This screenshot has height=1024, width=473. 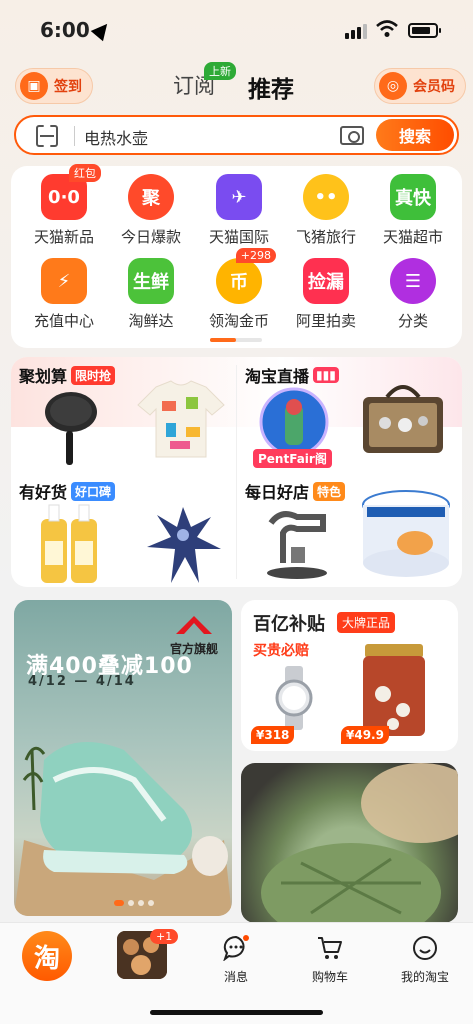 What do you see at coordinates (329, 977) in the screenshot?
I see `tab-cart-label: 购物车` at bounding box center [329, 977].